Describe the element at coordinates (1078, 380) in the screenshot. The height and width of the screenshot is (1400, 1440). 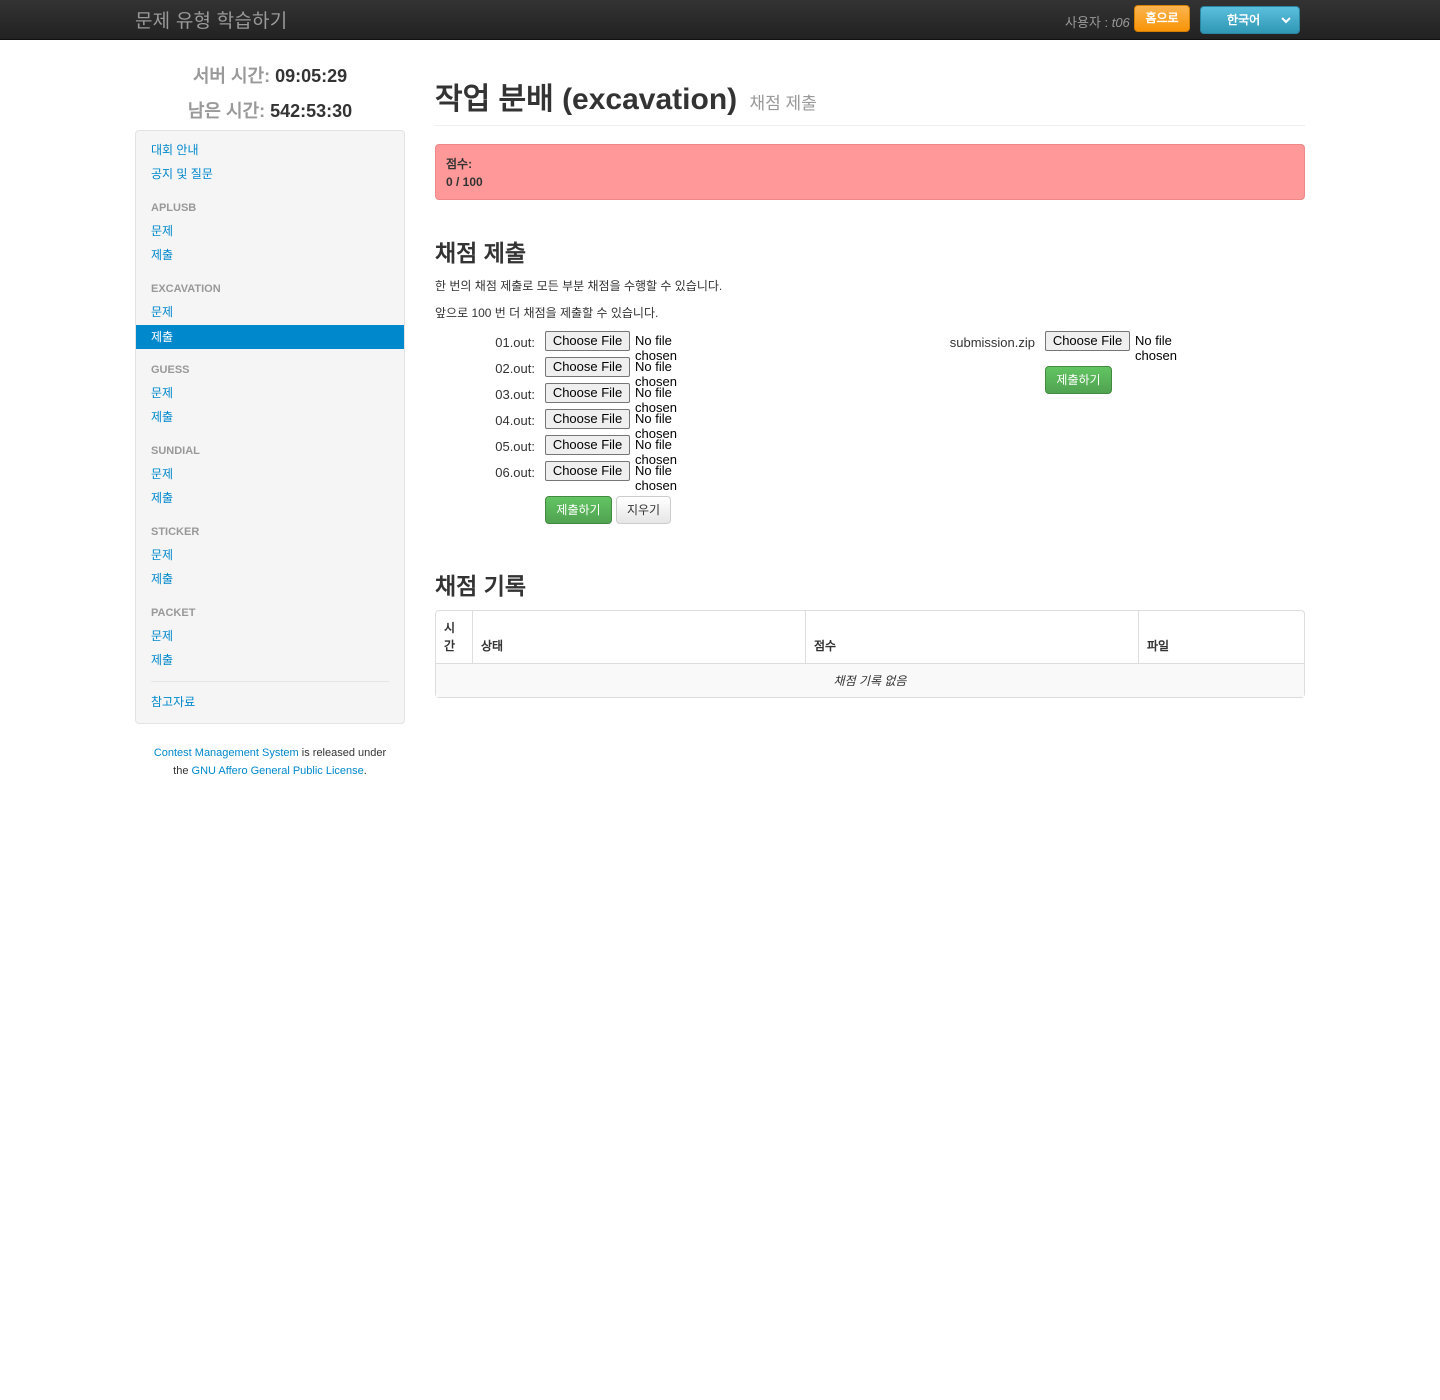
I see `submit-zip-button: 제출하기` at that location.